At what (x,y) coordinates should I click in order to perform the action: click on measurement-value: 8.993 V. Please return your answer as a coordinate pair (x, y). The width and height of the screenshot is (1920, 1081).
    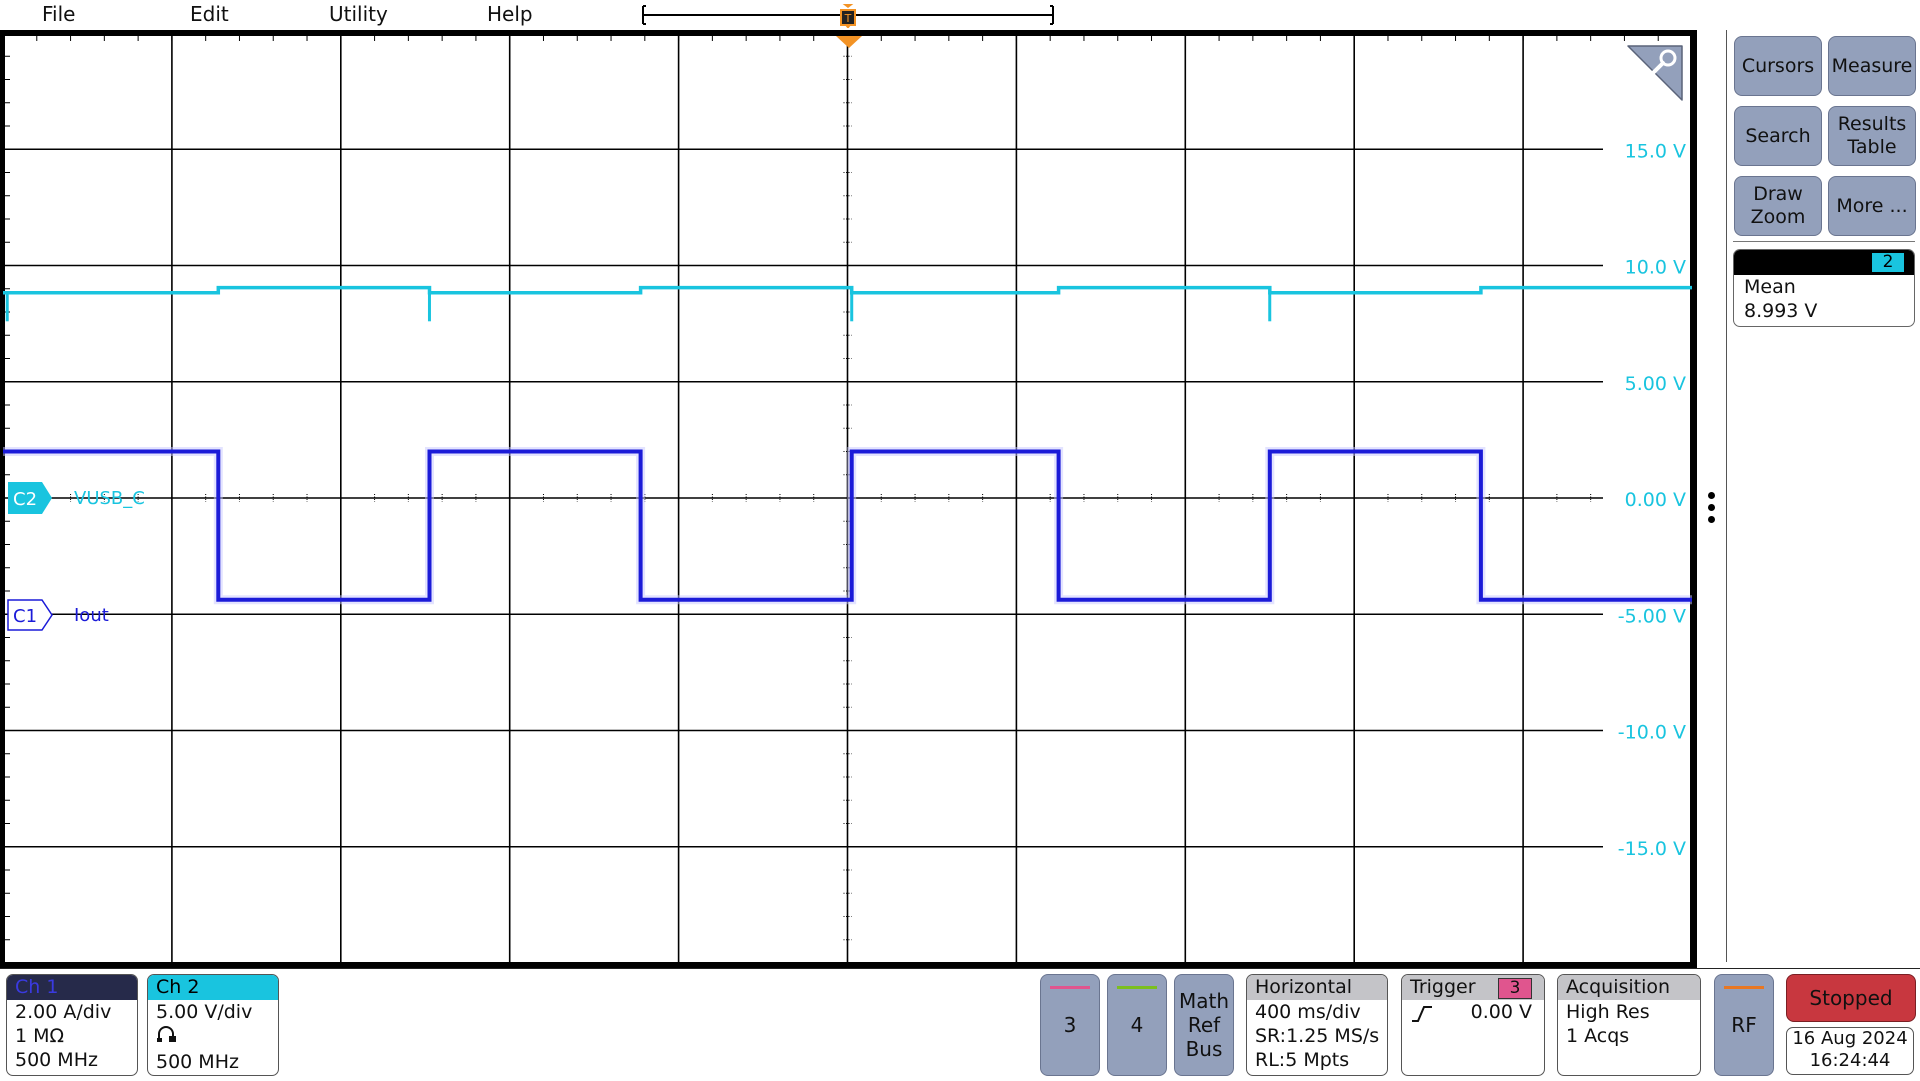
    Looking at the image, I should click on (1781, 311).